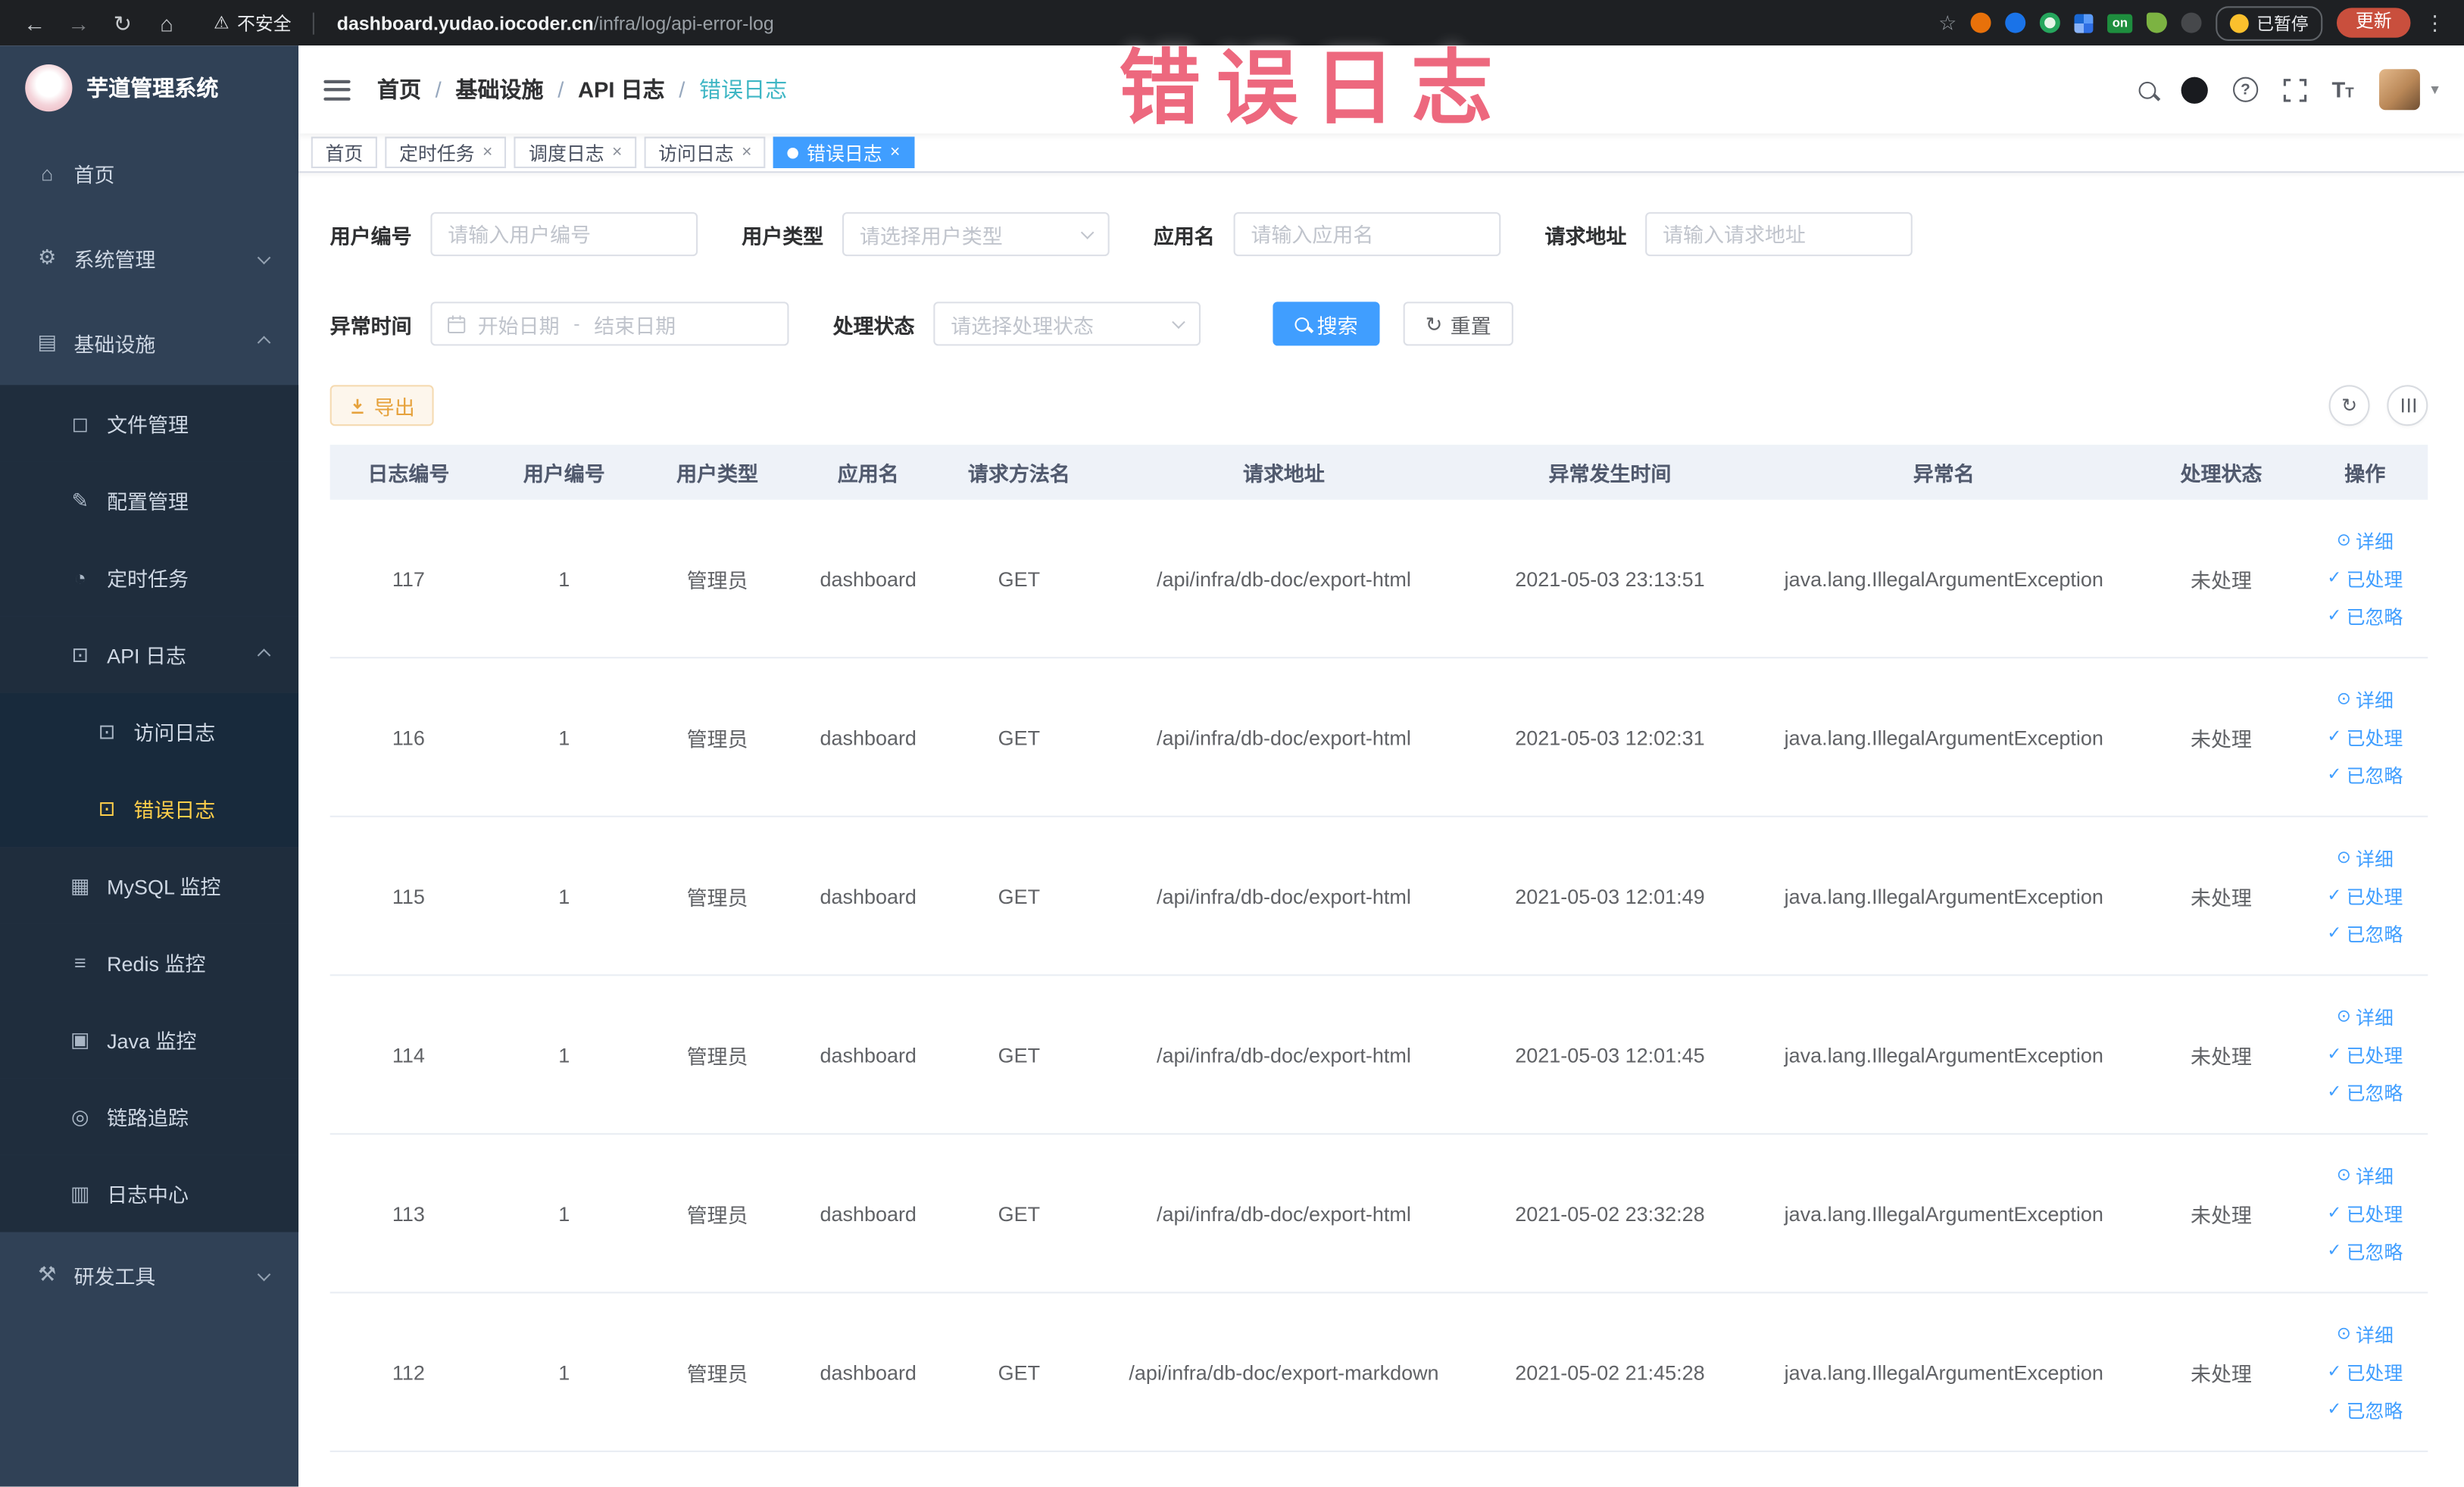  Describe the element at coordinates (844, 152) in the screenshot. I see `tab-error-log: 错误日志 ×` at that location.